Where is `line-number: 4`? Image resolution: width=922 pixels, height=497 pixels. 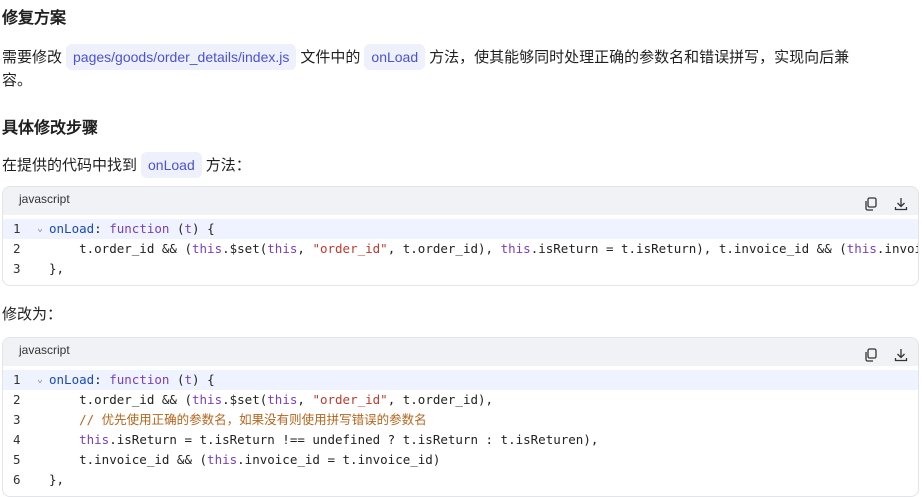 line-number: 4 is located at coordinates (17, 439).